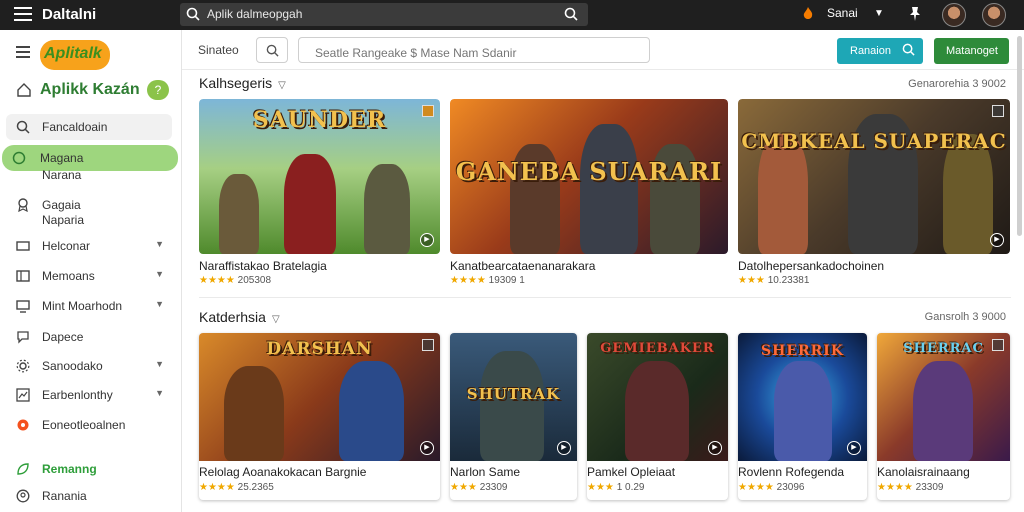  What do you see at coordinates (75, 55) in the screenshot?
I see `app-logo: Aplitalk` at bounding box center [75, 55].